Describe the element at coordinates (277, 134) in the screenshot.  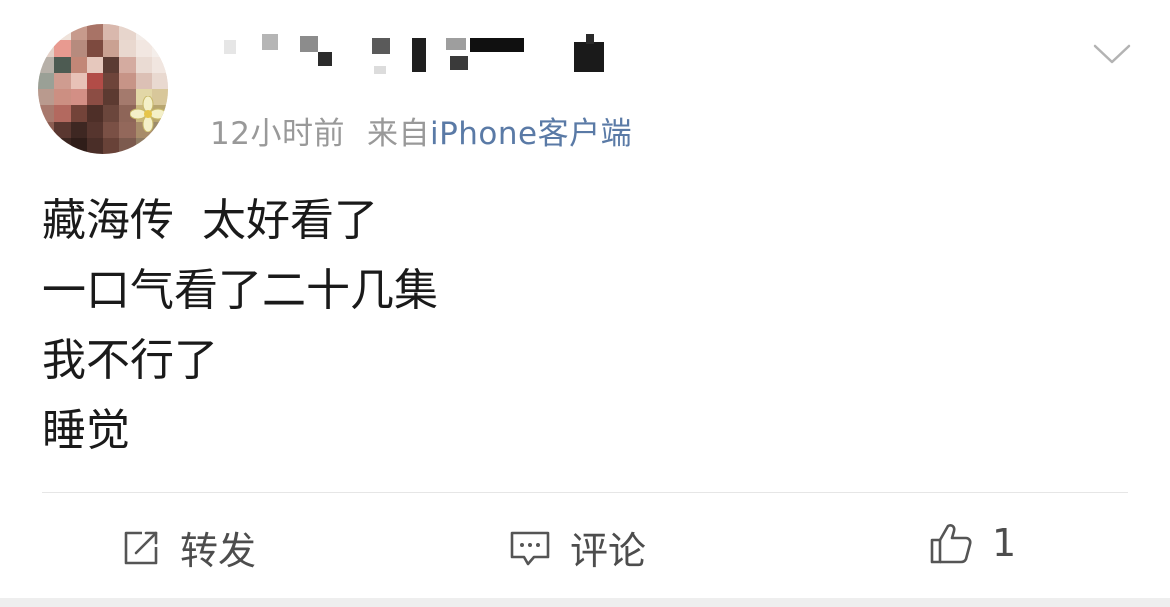
I see `post-time: 12小时前` at that location.